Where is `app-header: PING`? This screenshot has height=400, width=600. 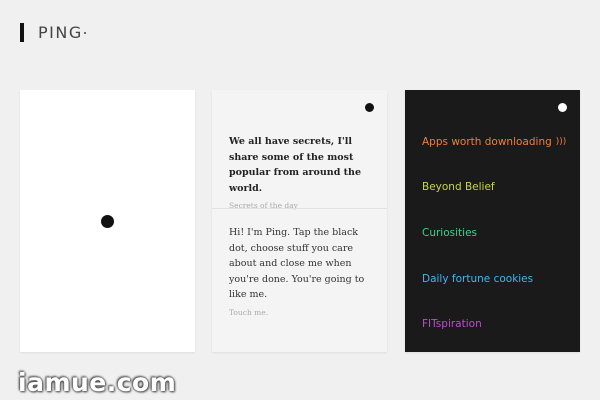 app-header: PING is located at coordinates (53, 32).